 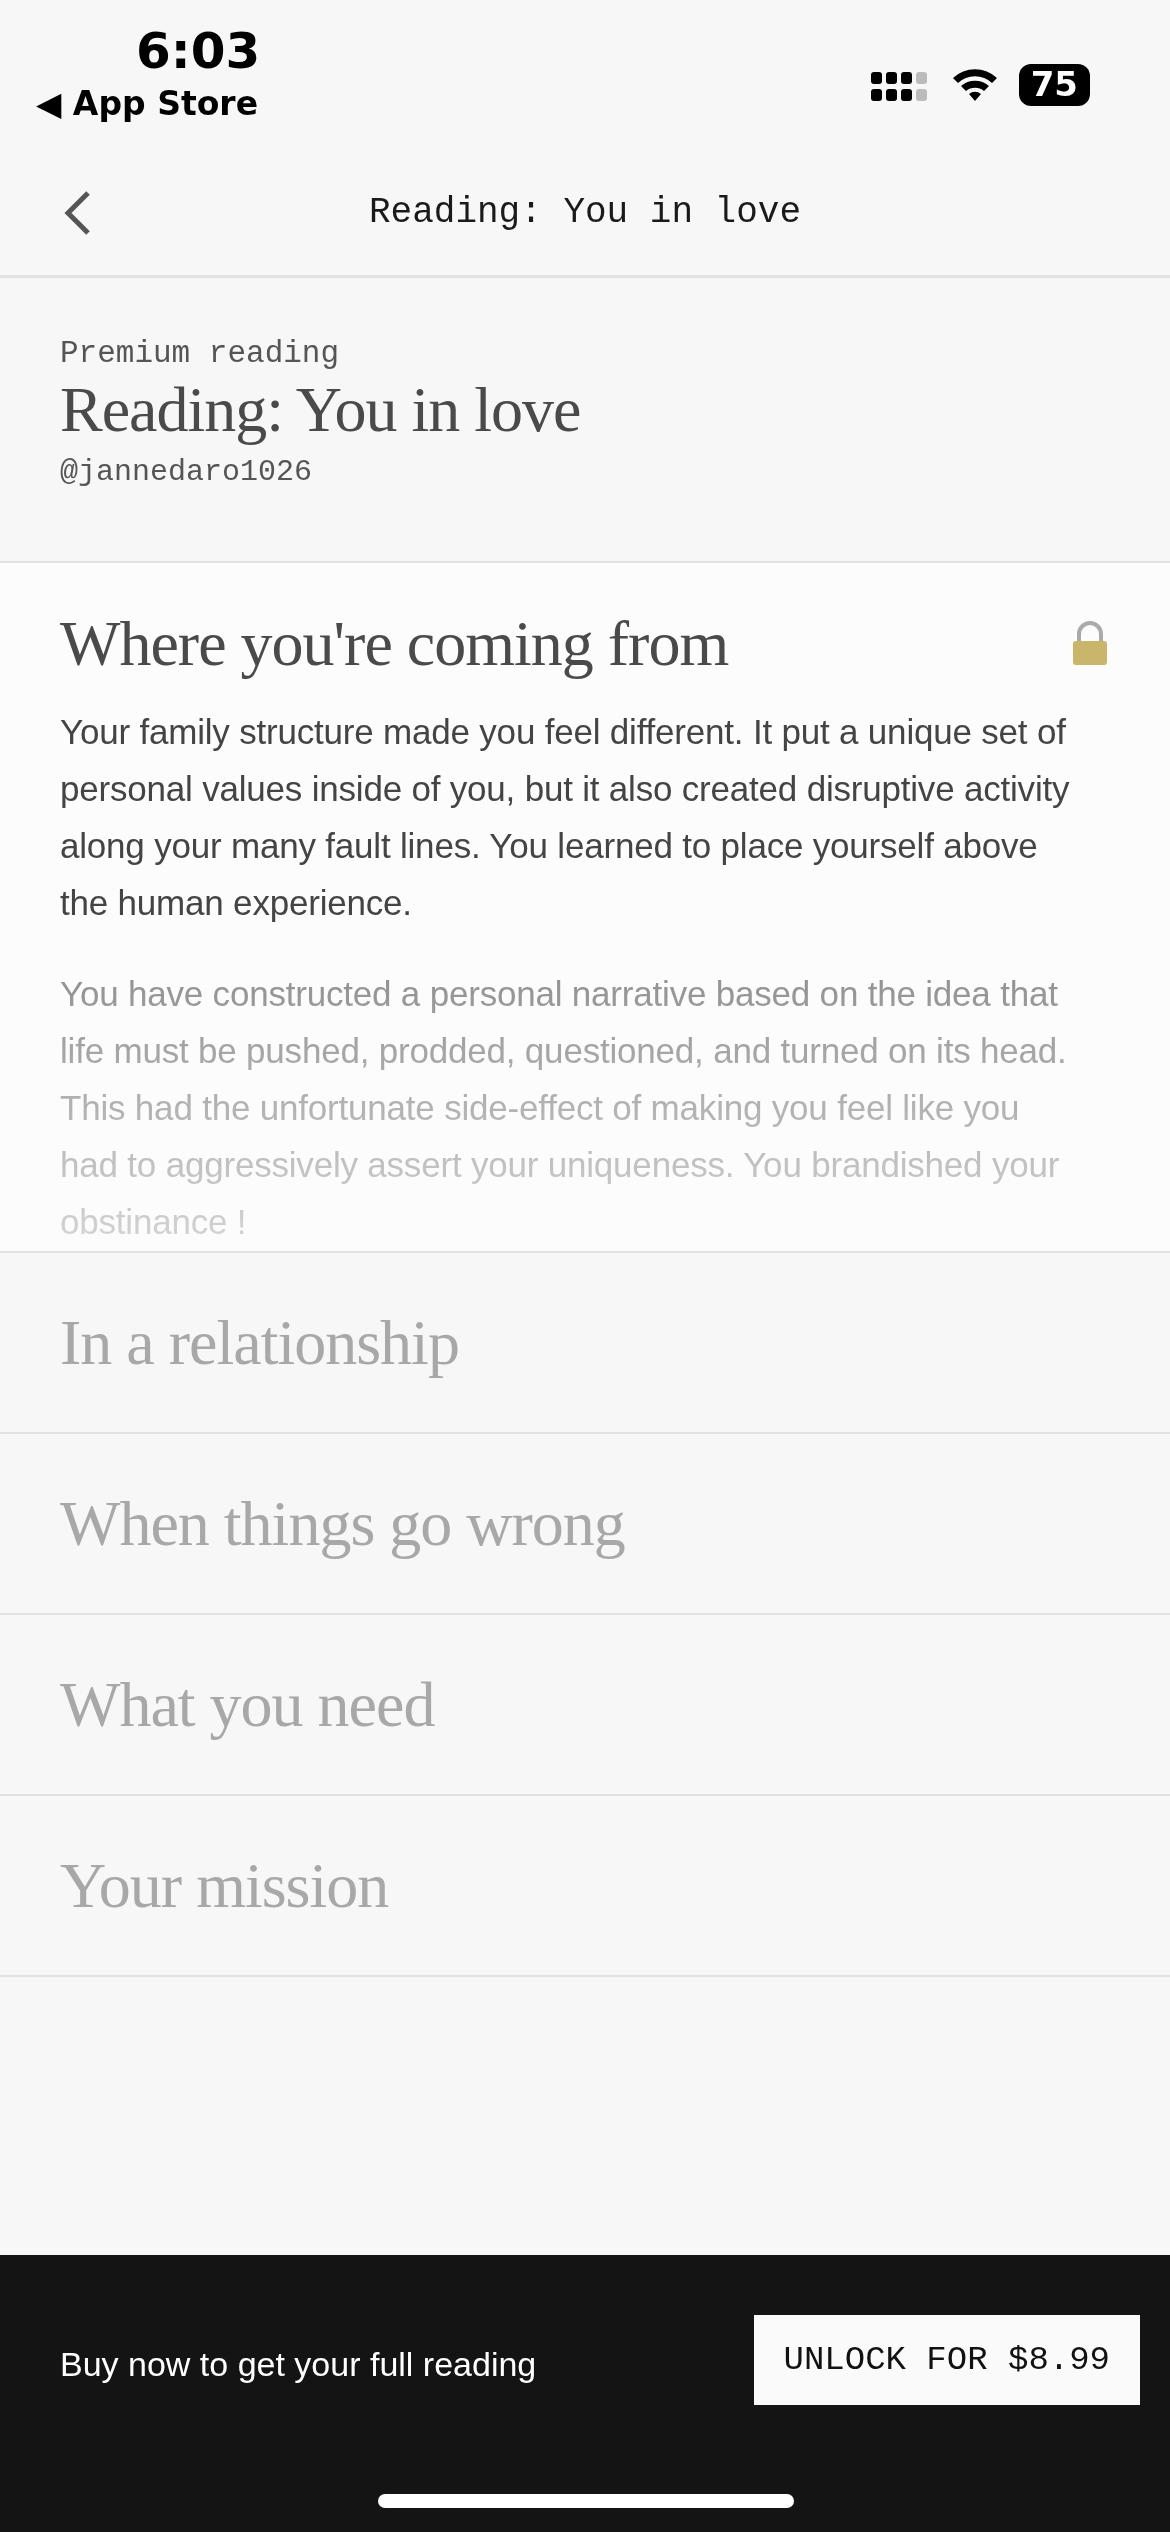 What do you see at coordinates (1090, 644) in the screenshot?
I see `lock-icon` at bounding box center [1090, 644].